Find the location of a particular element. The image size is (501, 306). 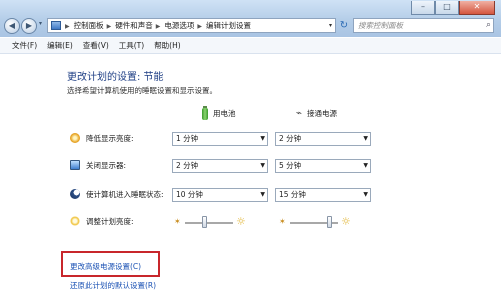

back-button: ◀ is located at coordinates (12, 26).